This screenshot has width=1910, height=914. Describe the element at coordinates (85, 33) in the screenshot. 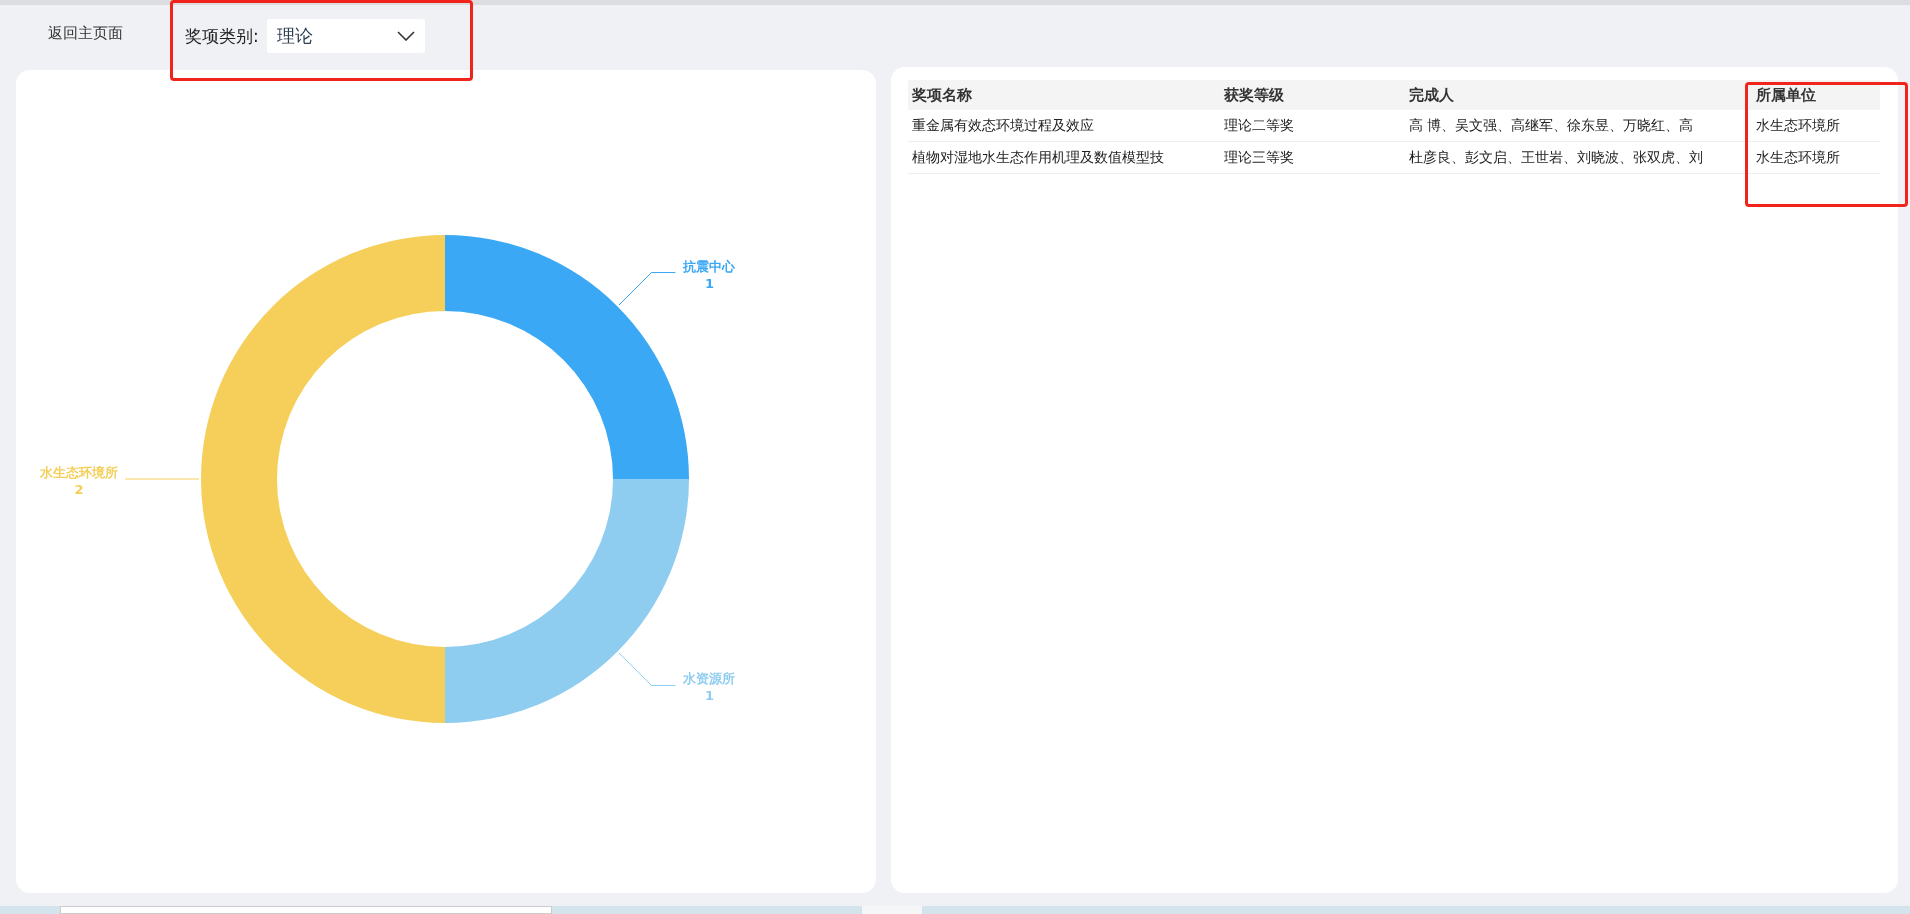

I see `back-link: 返回主页面` at that location.